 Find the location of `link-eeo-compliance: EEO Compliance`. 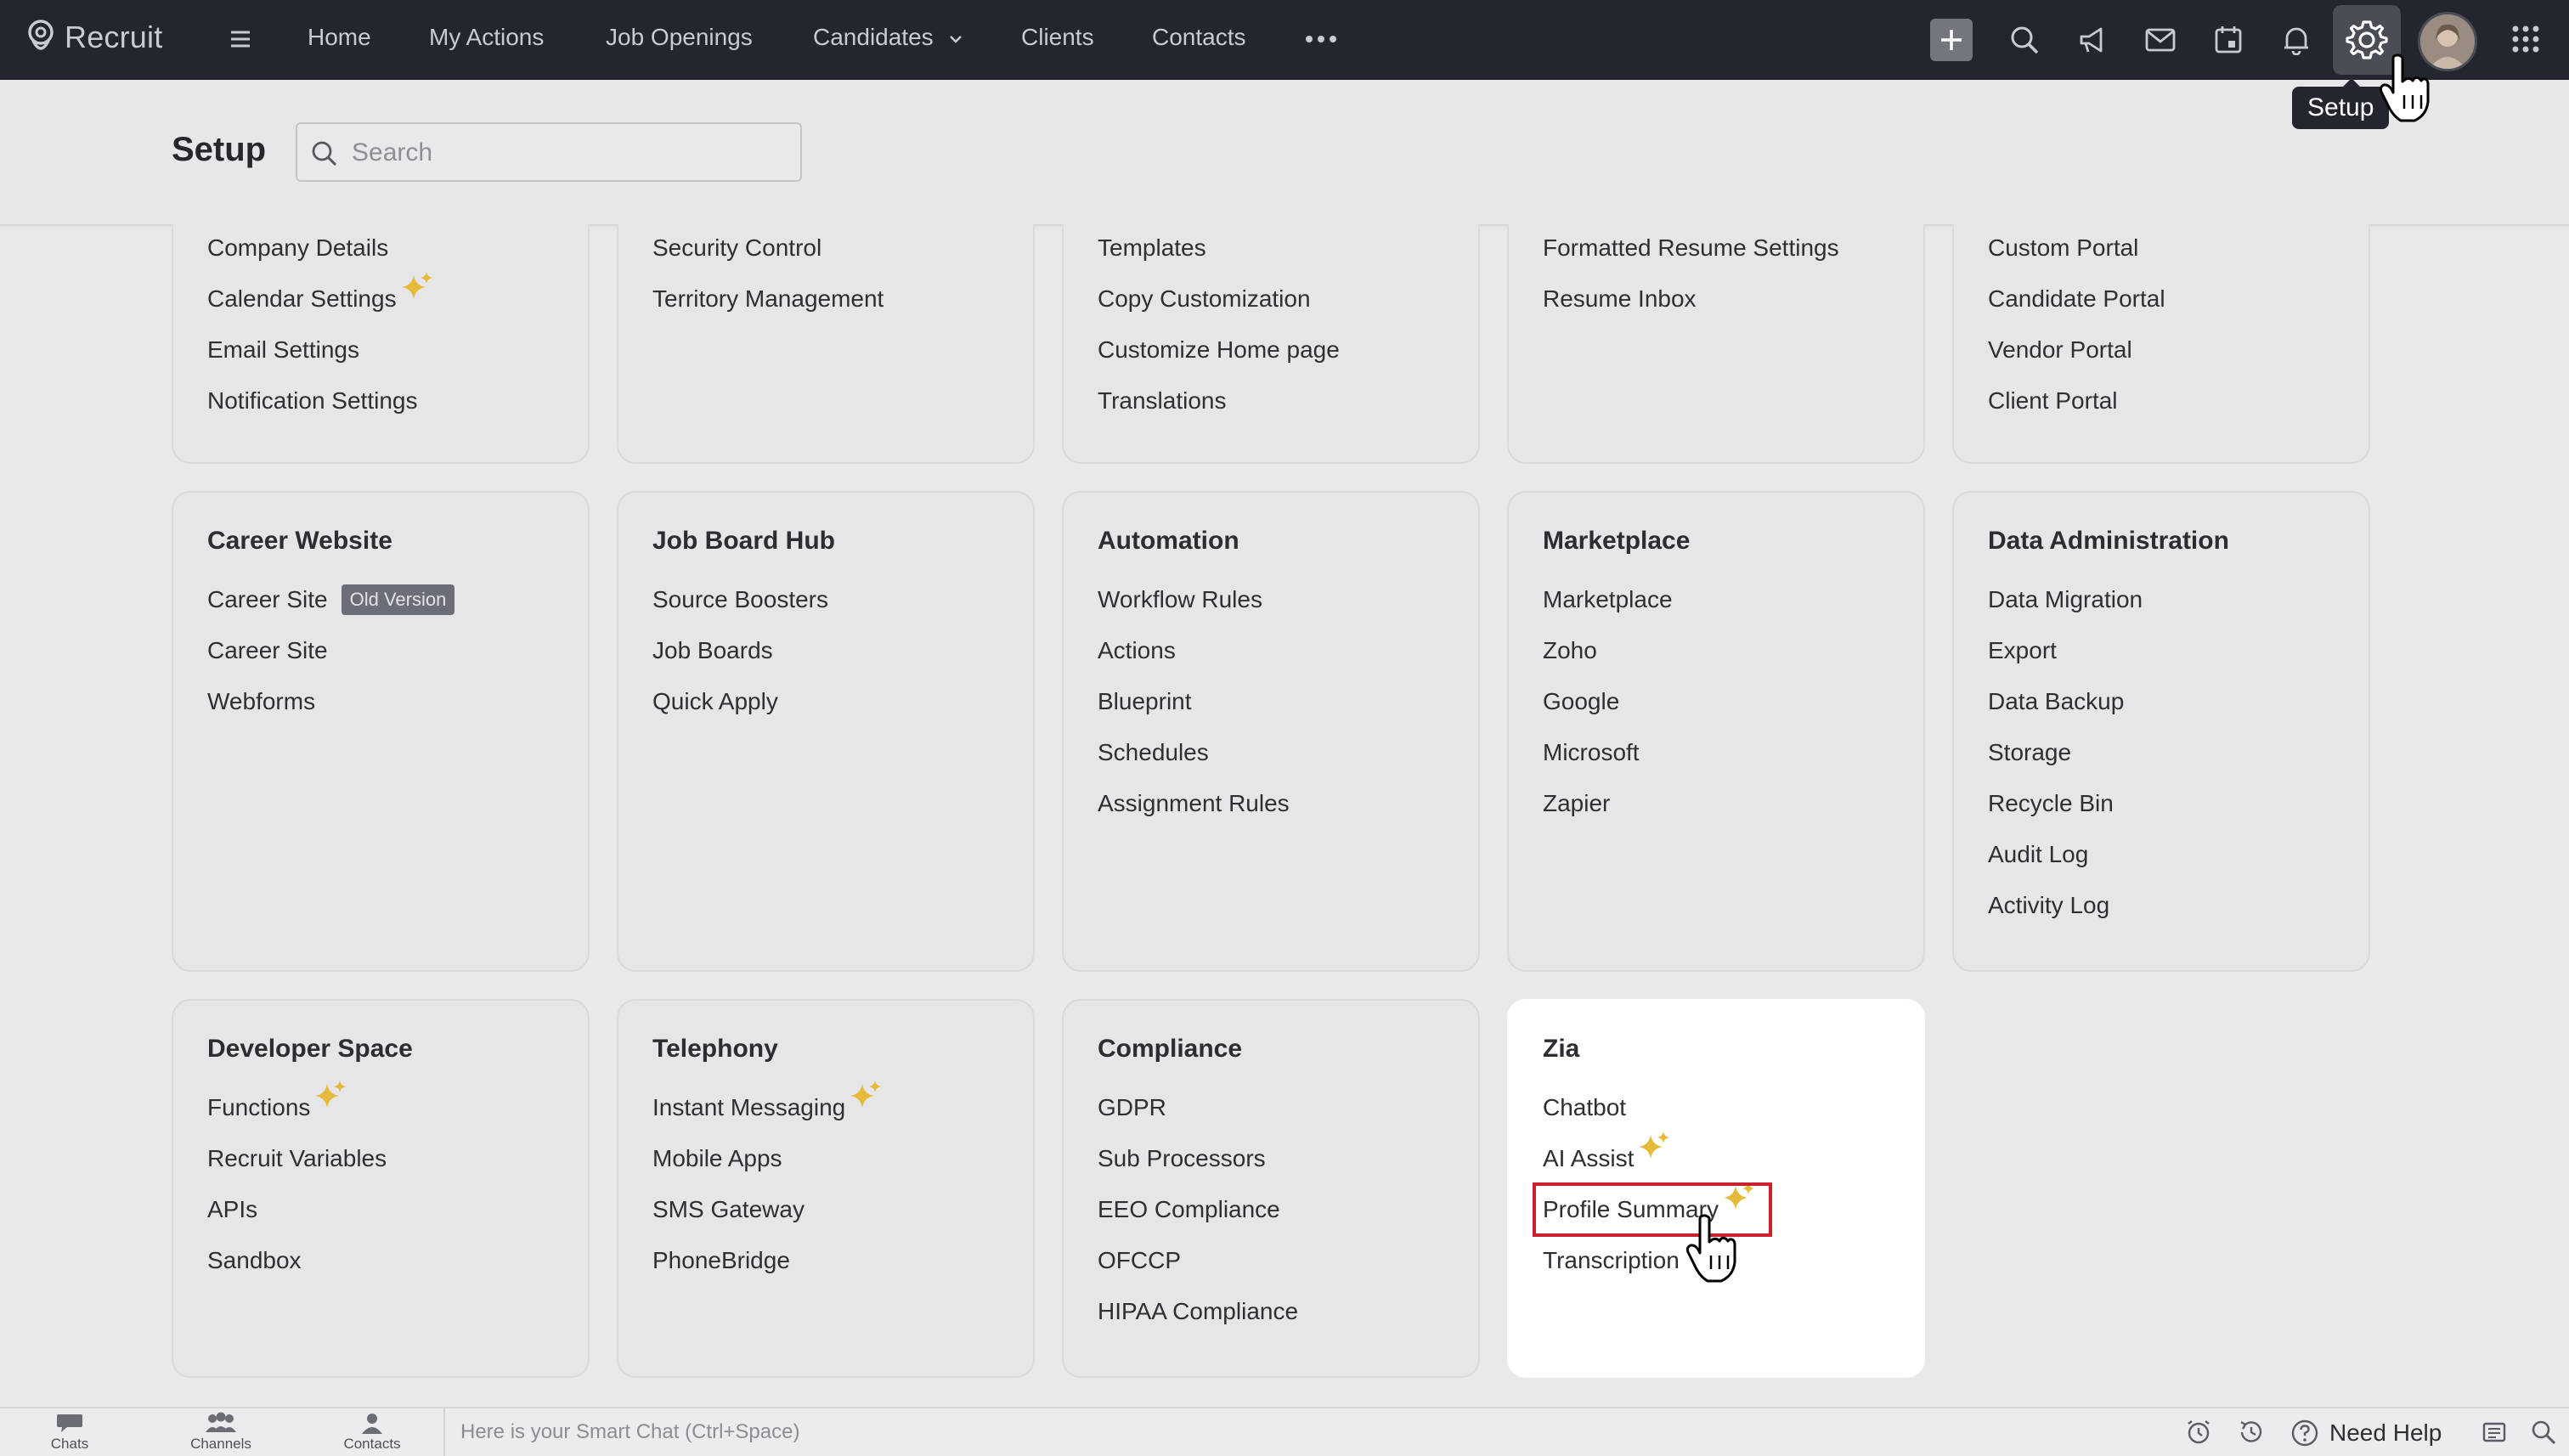

link-eeo-compliance: EEO Compliance is located at coordinates (1198, 1219).